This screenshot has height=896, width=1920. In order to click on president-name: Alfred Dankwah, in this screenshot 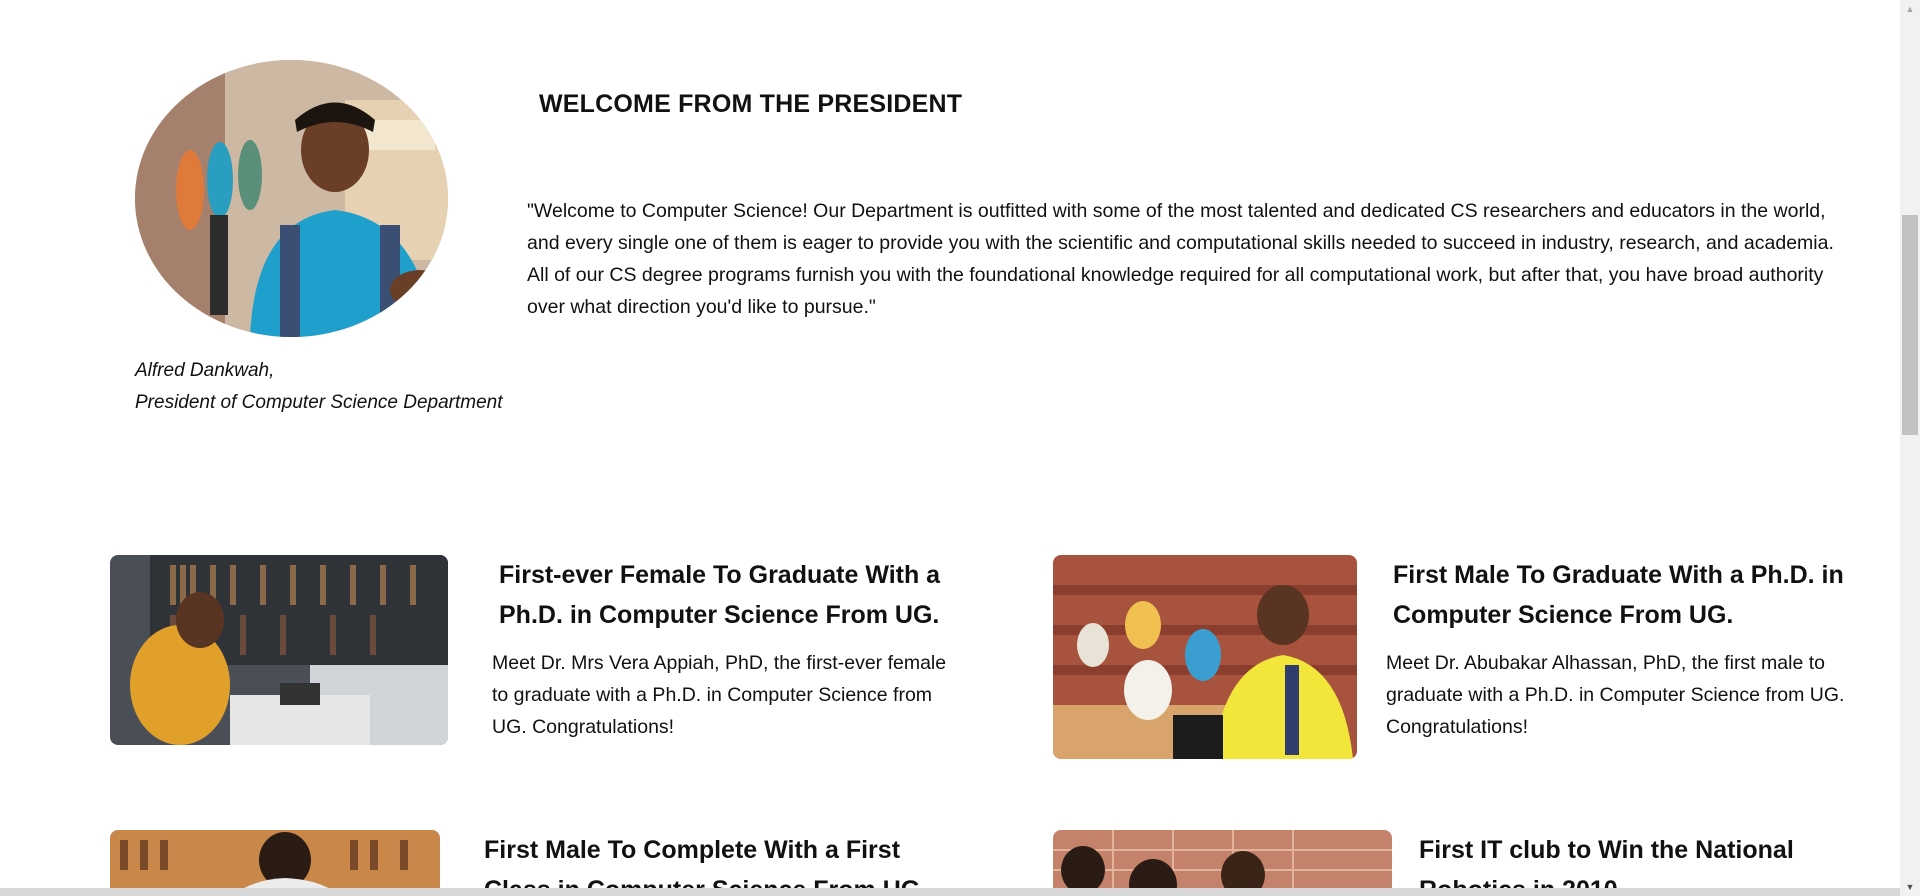, I will do `click(205, 370)`.